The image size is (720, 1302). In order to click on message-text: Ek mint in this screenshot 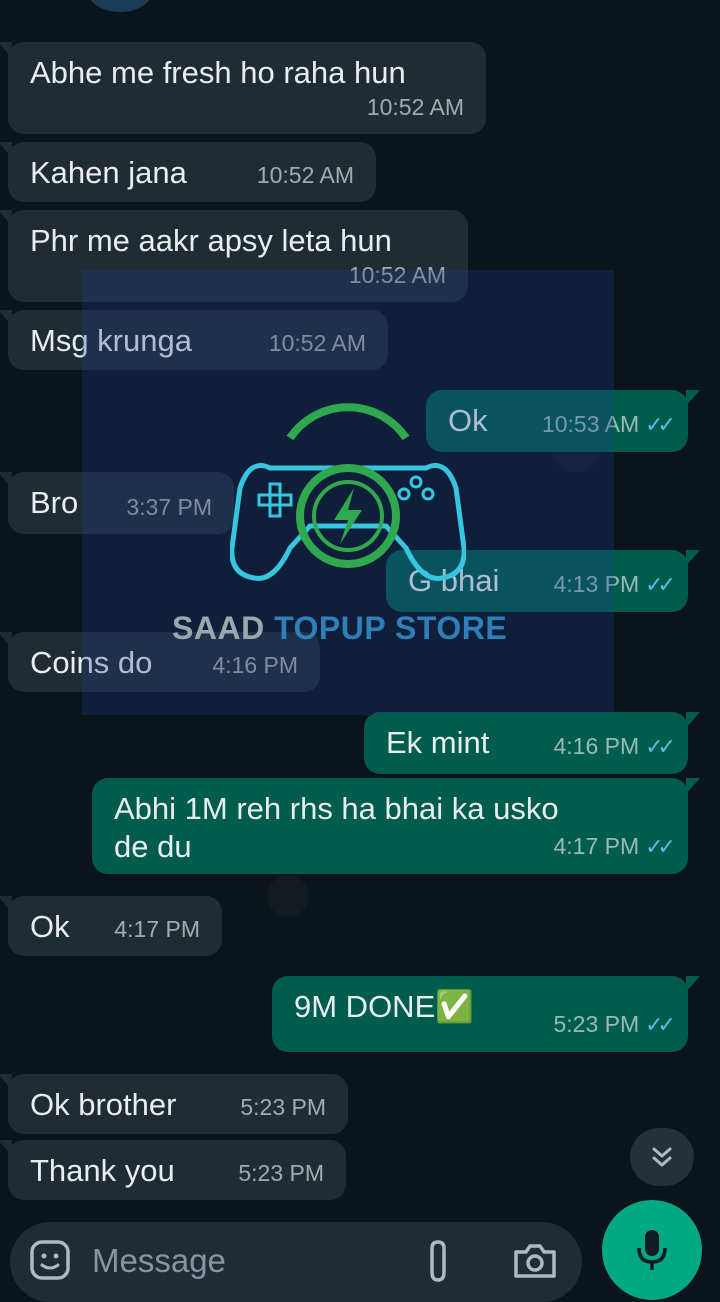, I will do `click(438, 742)`.